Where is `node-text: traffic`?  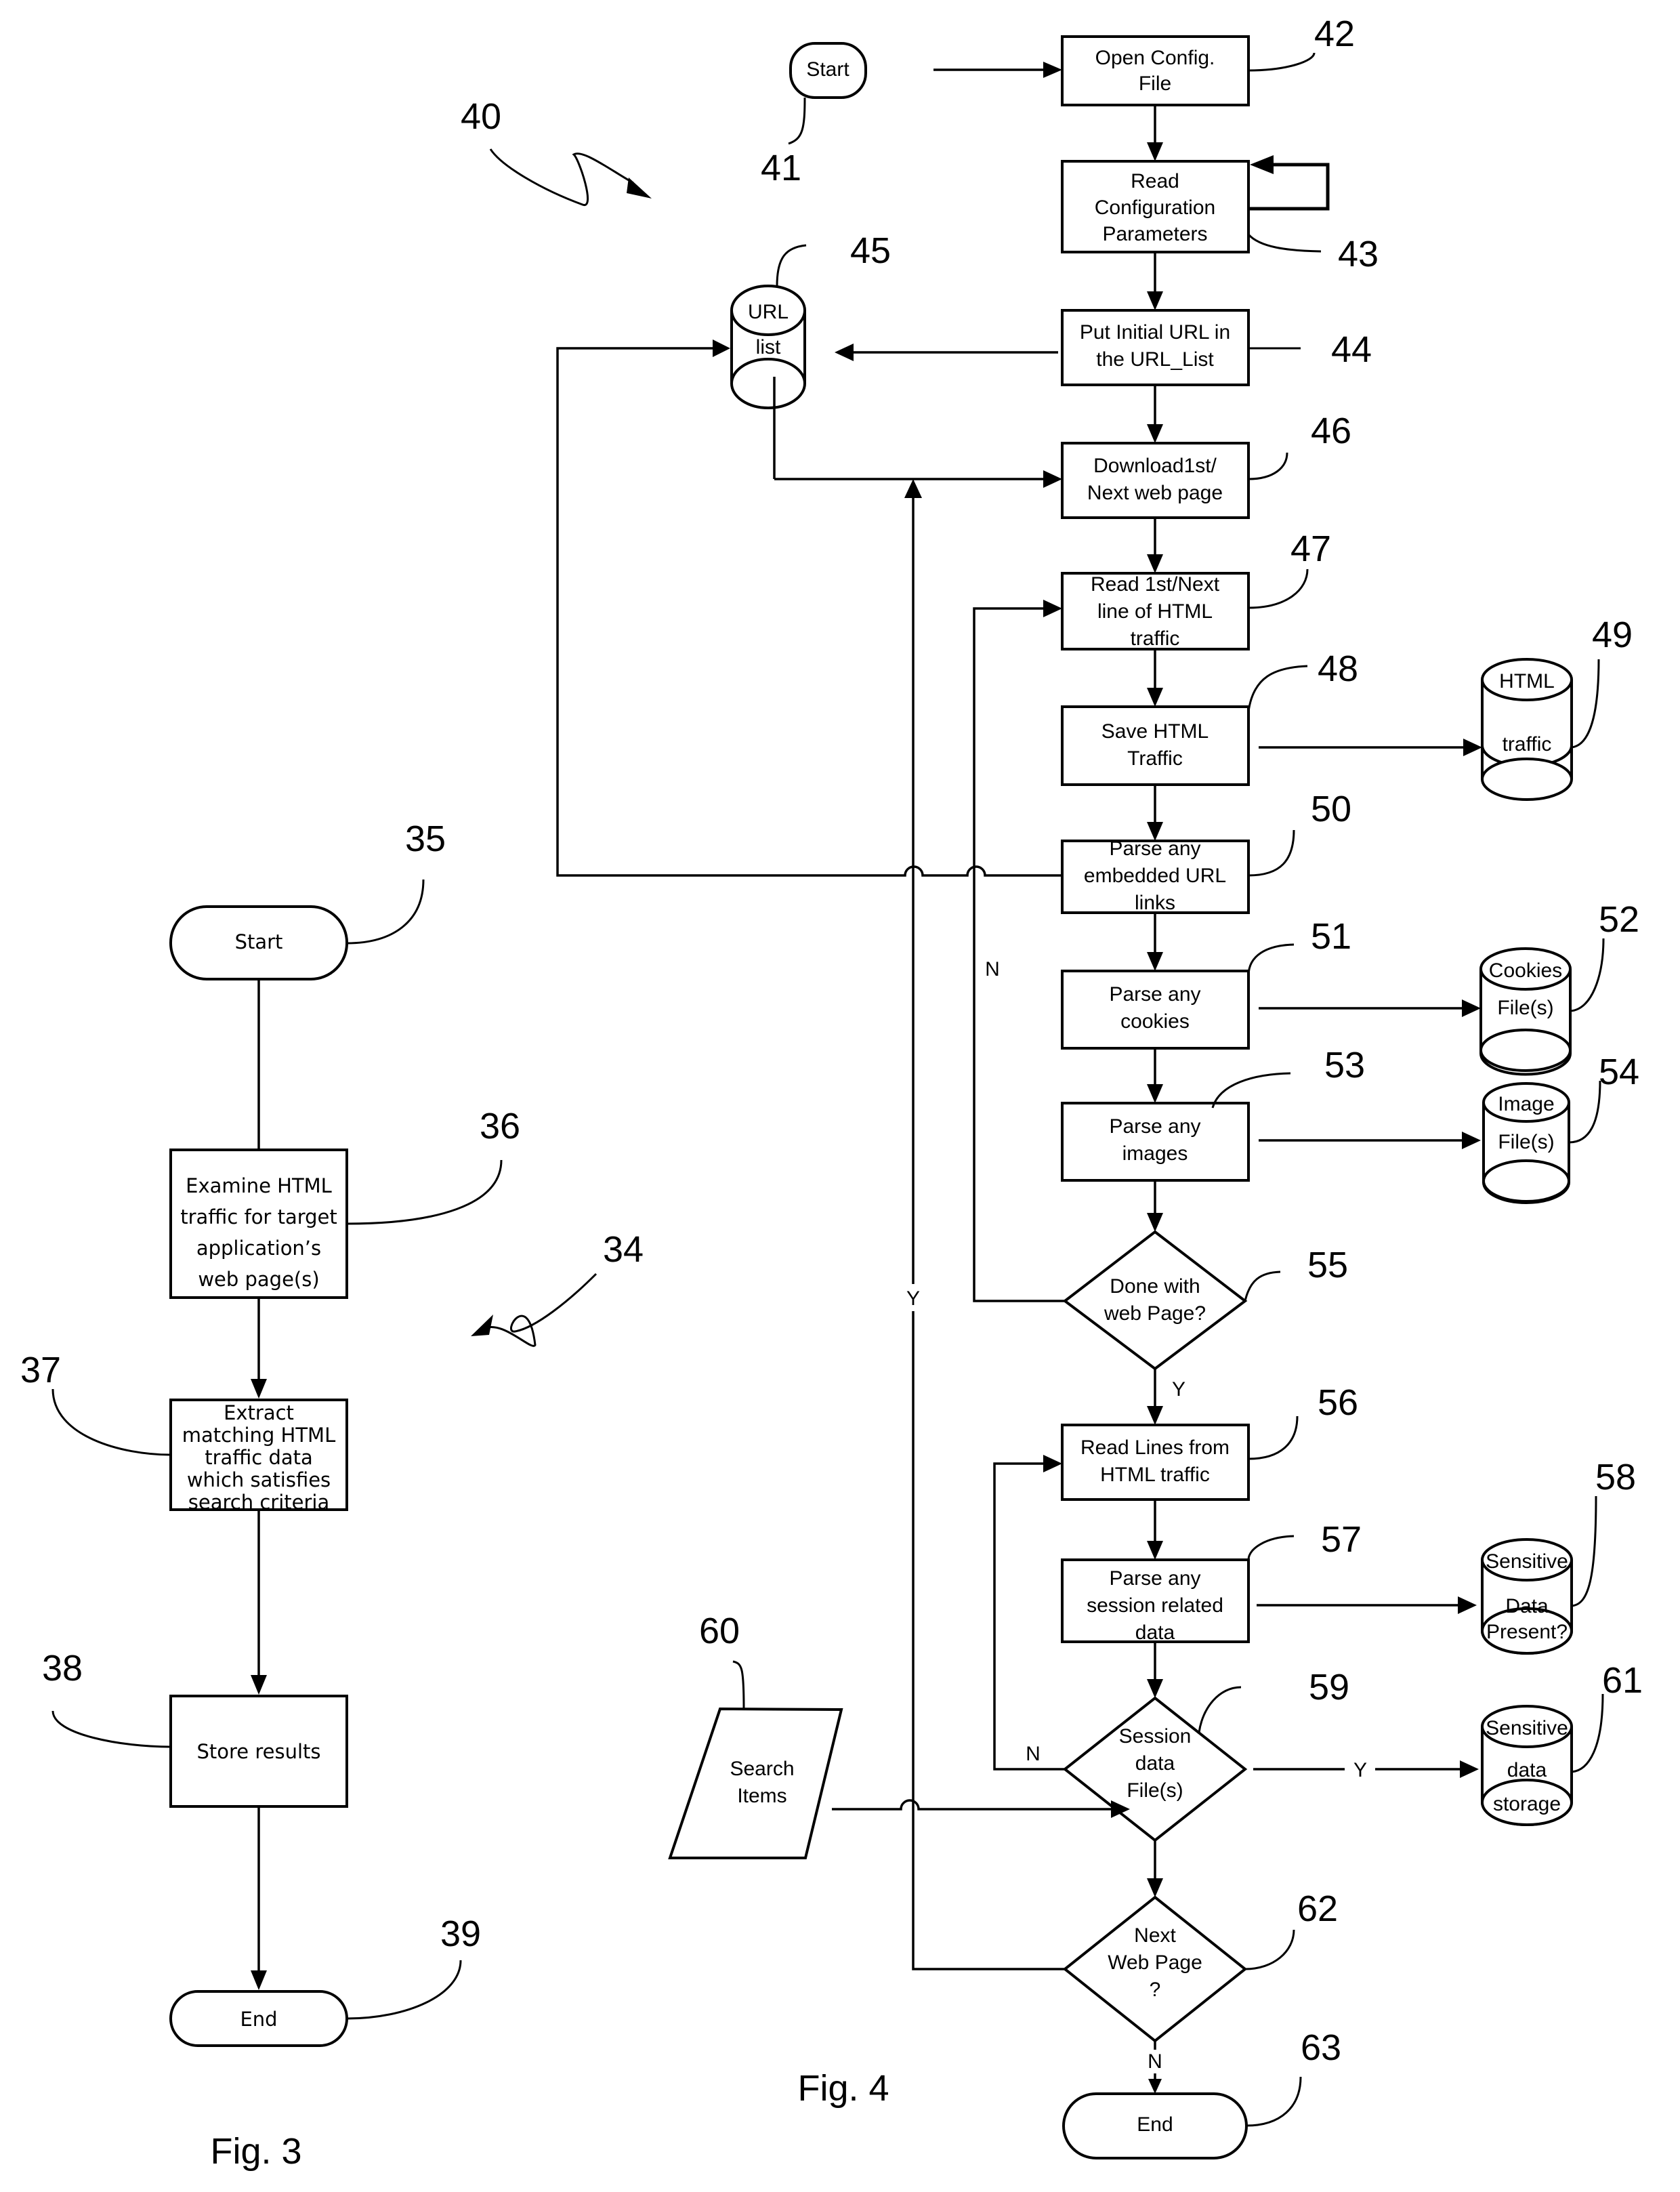 node-text: traffic is located at coordinates (1155, 638).